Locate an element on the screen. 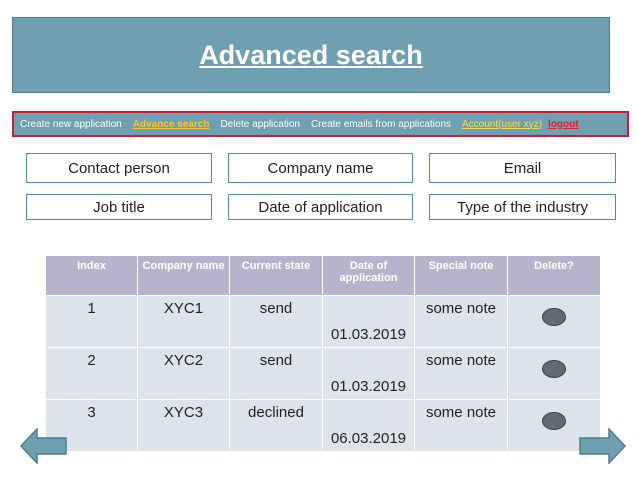 The width and height of the screenshot is (638, 478). column-header-date-of-application: Date of application is located at coordinates (368, 275).